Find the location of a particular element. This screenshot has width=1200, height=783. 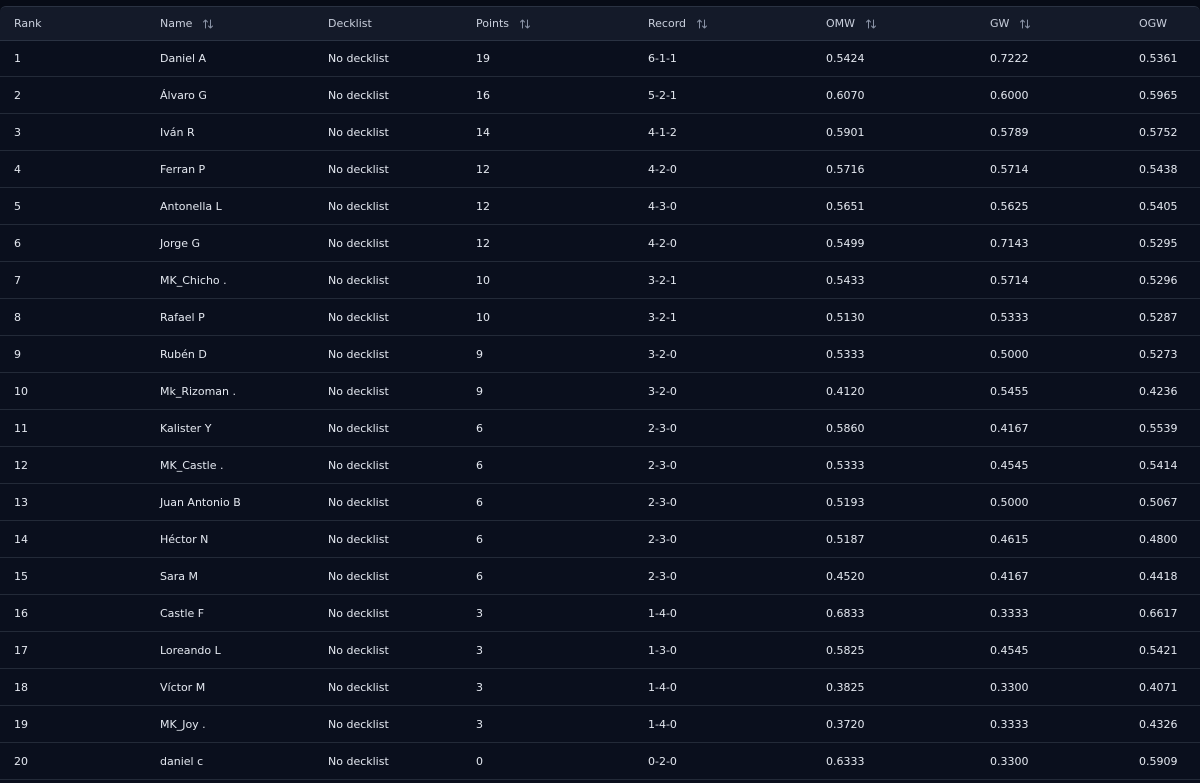

column-header-label: Rank is located at coordinates (28, 23).